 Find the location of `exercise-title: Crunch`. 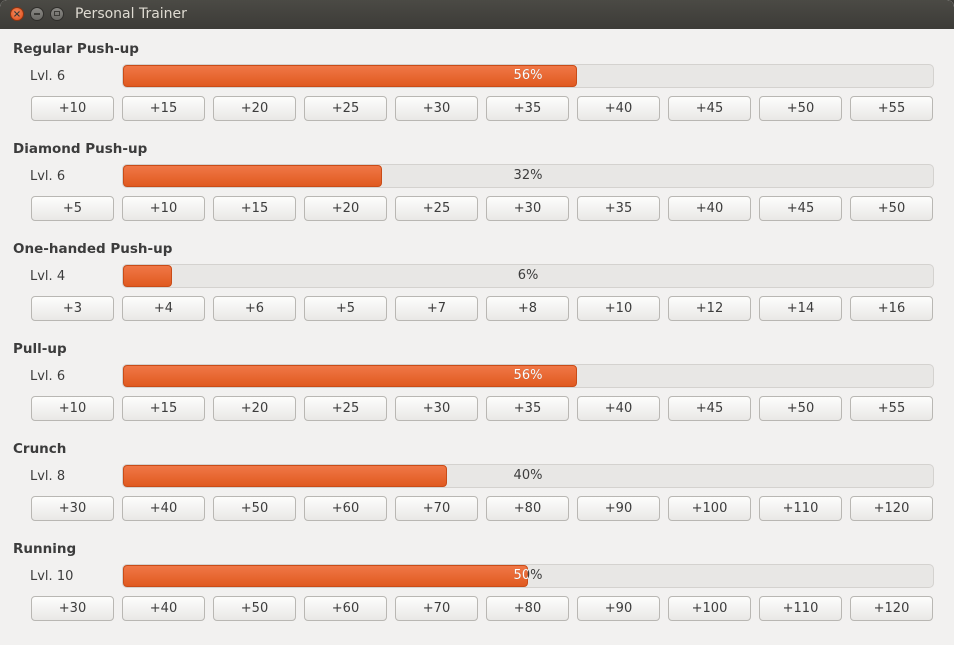

exercise-title: Crunch is located at coordinates (40, 449).